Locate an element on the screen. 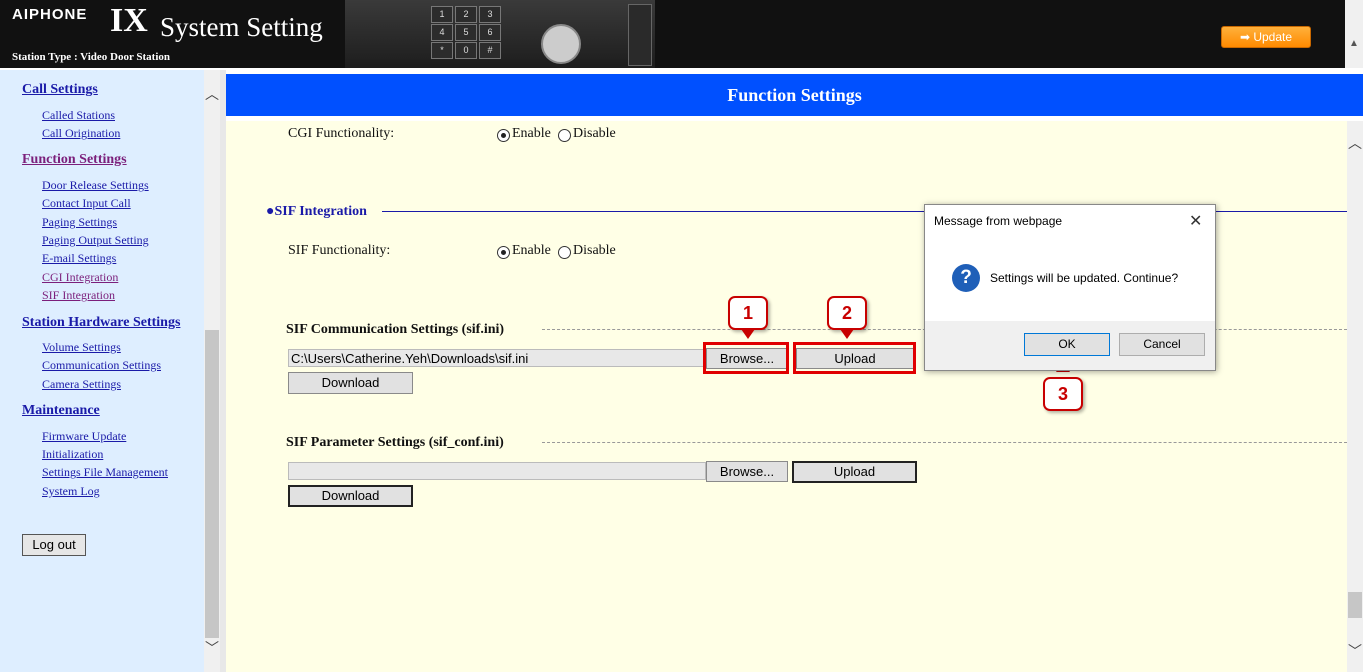  question-icon: ? is located at coordinates (966, 278).